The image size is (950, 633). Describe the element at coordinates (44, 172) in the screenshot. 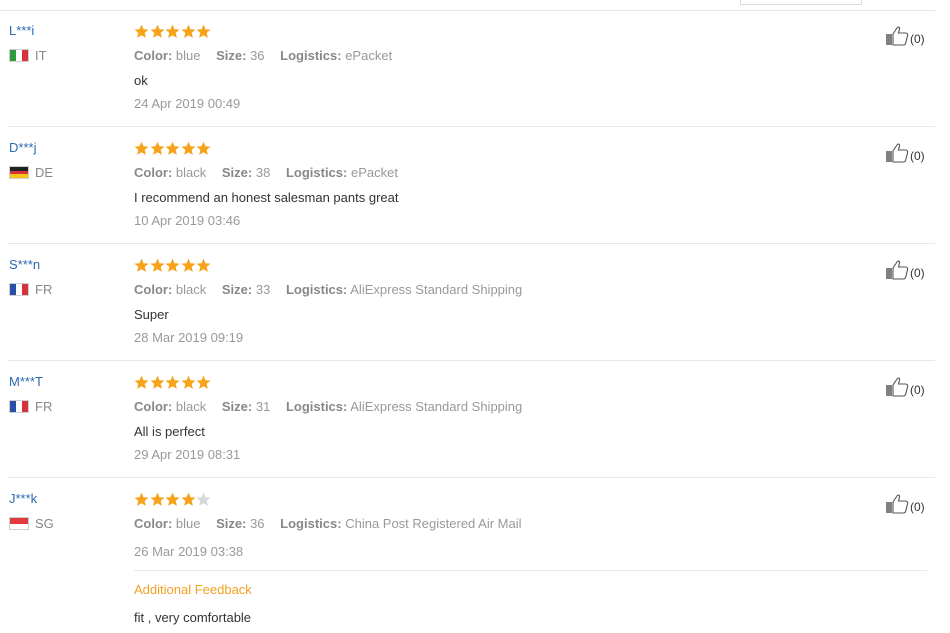

I see `country-code: DE` at that location.